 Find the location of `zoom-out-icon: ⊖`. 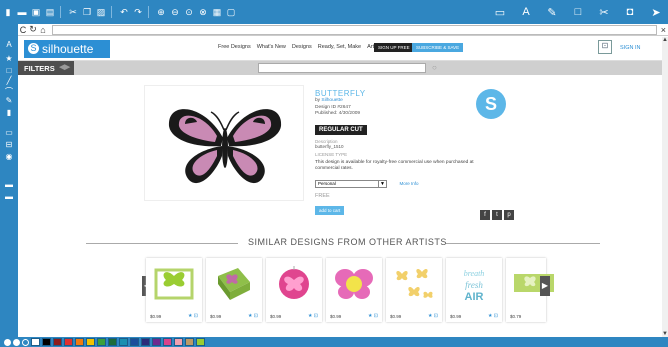

zoom-out-icon: ⊖ is located at coordinates (175, 12).